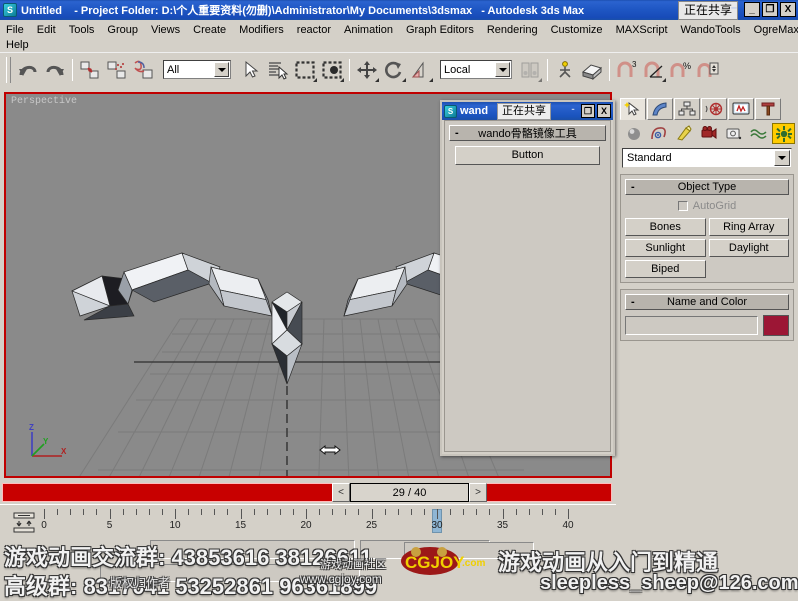 The height and width of the screenshot is (601, 798). I want to click on sunlight-button: Sunlight, so click(665, 248).